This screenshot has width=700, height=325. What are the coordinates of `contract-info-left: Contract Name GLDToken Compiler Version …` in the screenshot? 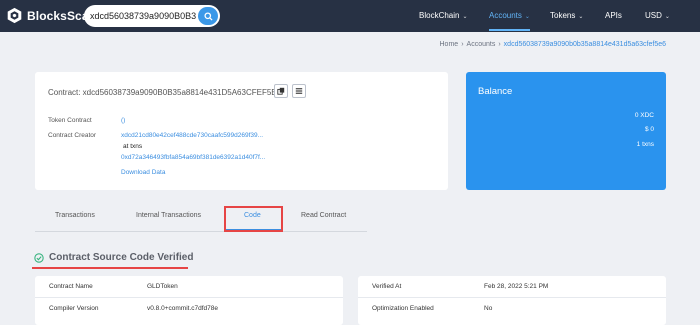 It's located at (189, 300).